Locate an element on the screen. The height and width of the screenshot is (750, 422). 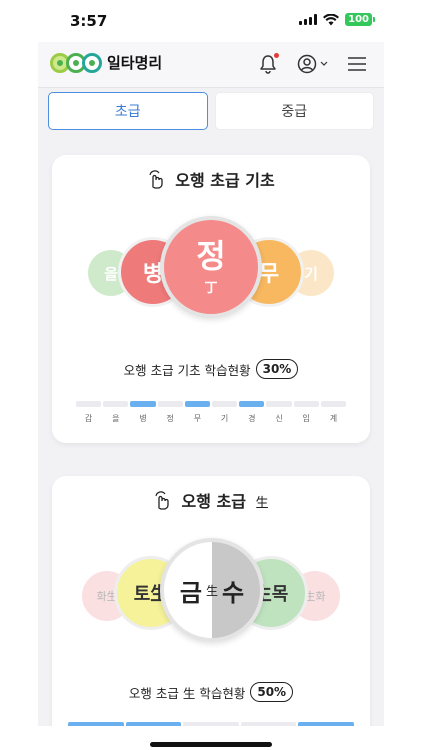
segment: 갑 is located at coordinates (89, 412).